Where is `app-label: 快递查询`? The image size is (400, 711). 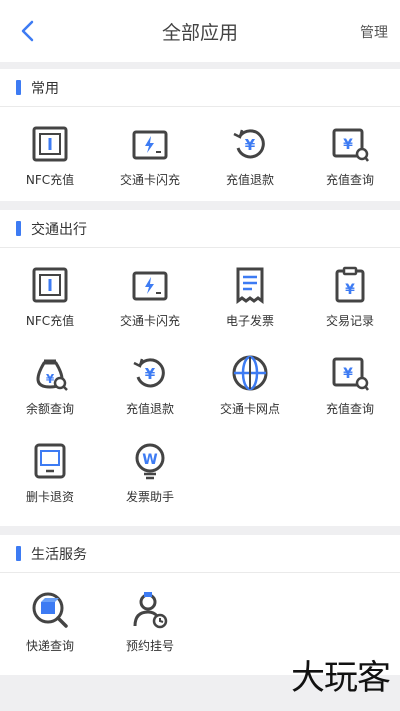 app-label: 快递查询 is located at coordinates (49, 646).